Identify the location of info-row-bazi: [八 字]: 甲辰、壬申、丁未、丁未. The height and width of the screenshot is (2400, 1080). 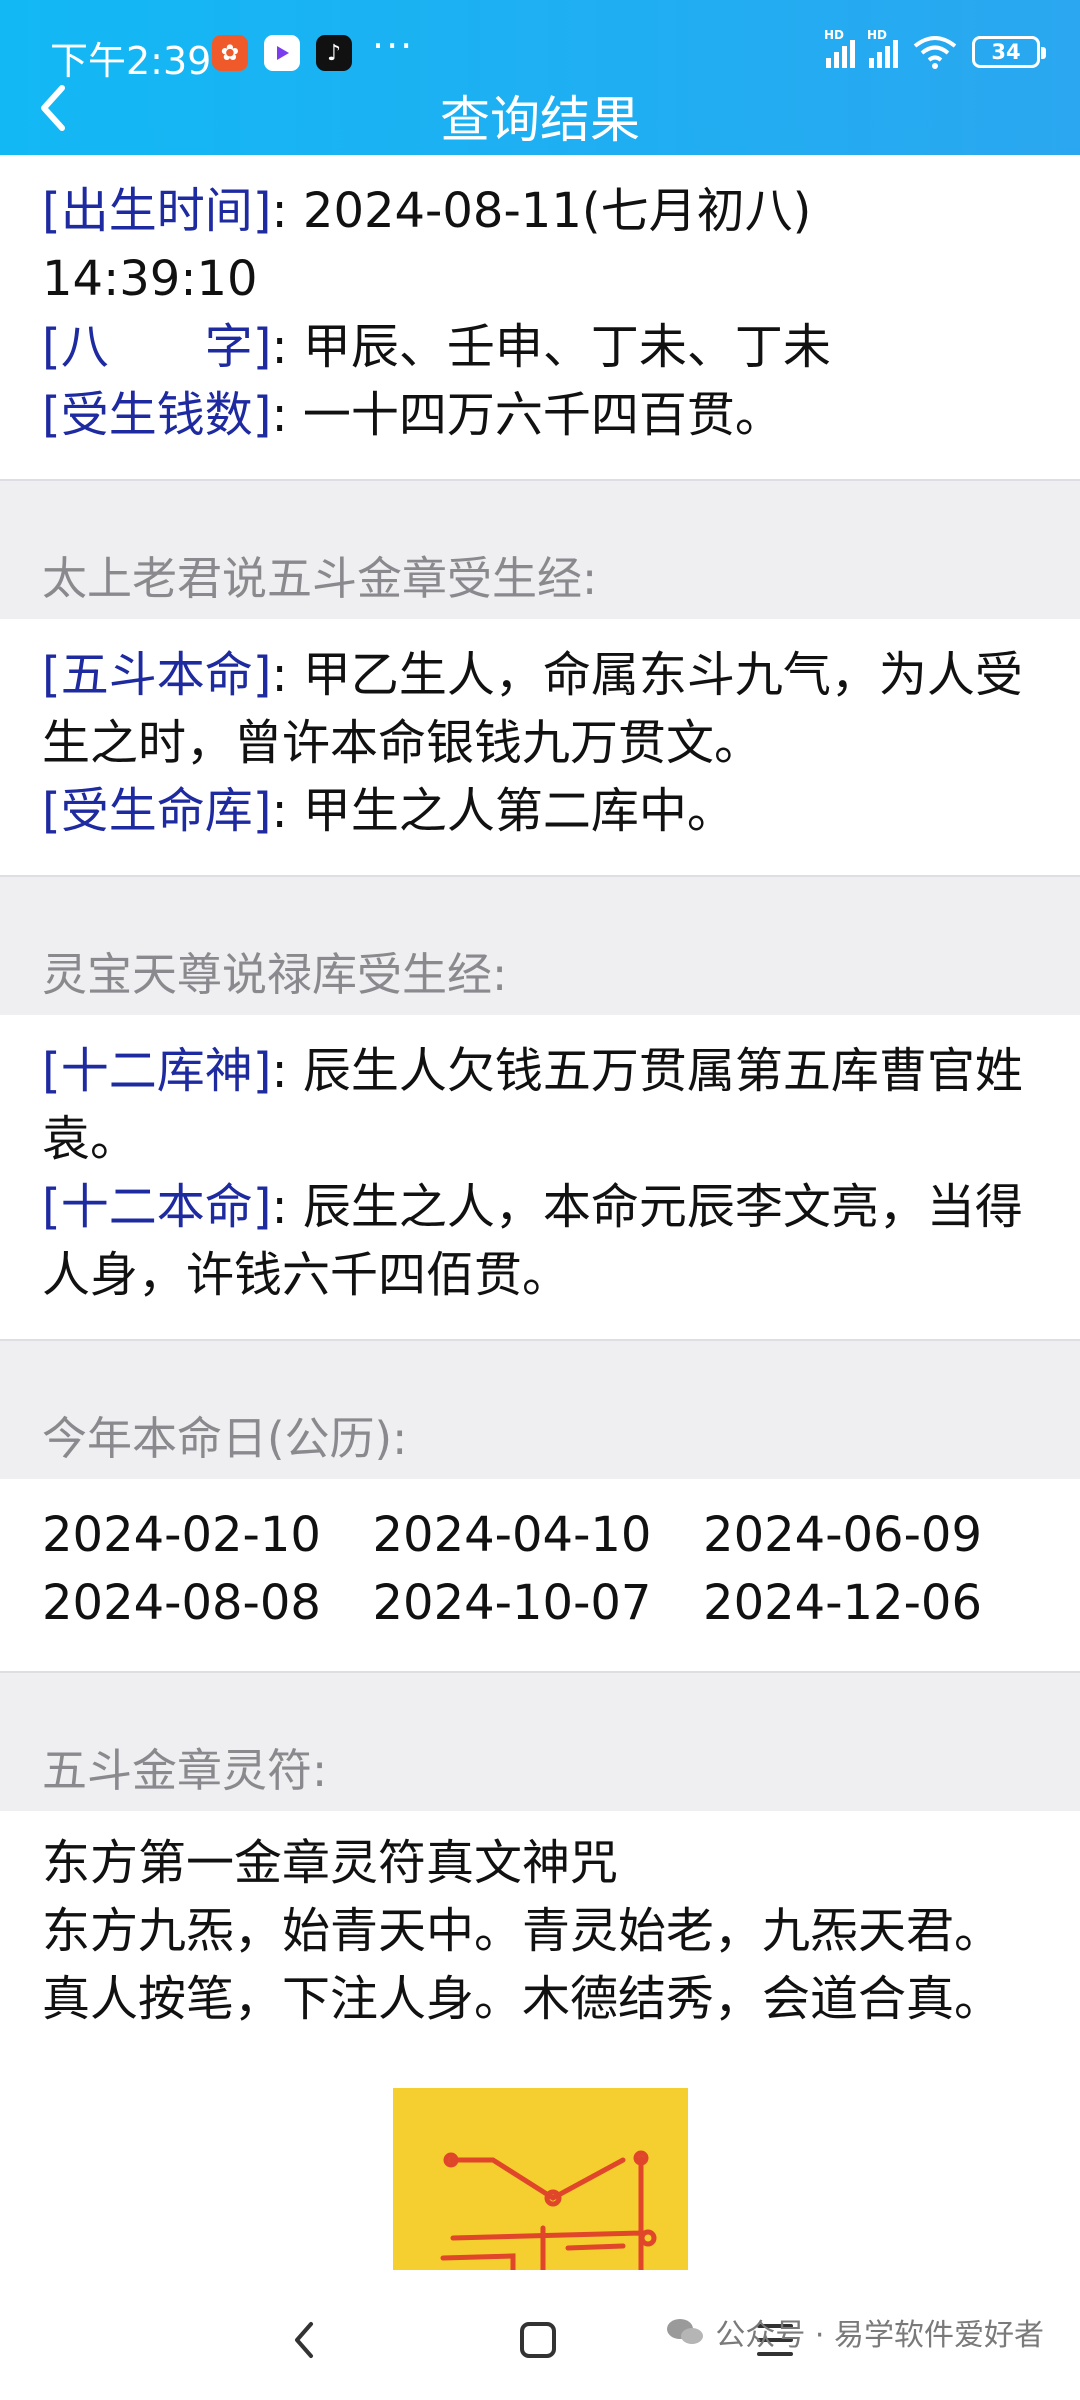
(540, 347).